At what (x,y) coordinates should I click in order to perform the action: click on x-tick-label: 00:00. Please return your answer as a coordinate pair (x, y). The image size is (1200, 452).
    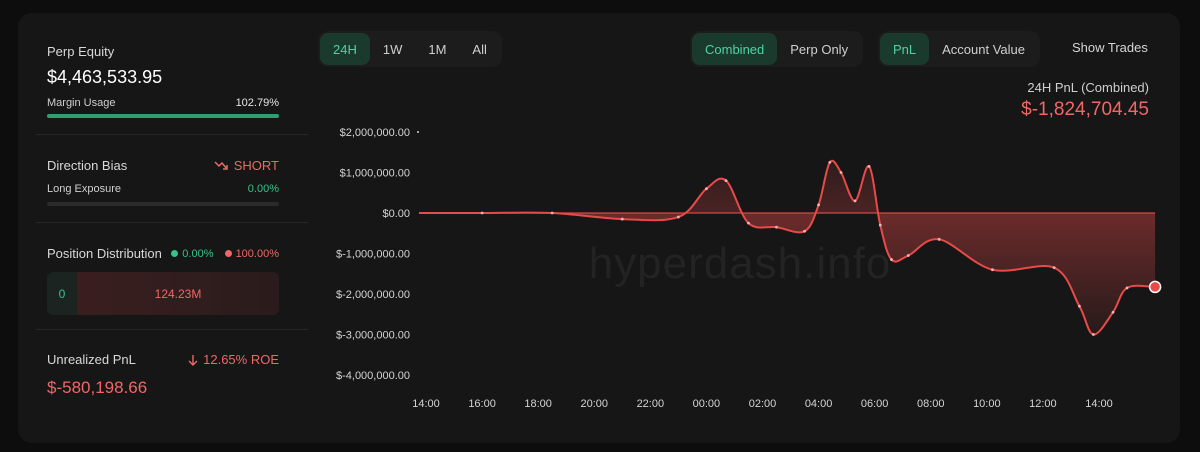
    Looking at the image, I should click on (707, 404).